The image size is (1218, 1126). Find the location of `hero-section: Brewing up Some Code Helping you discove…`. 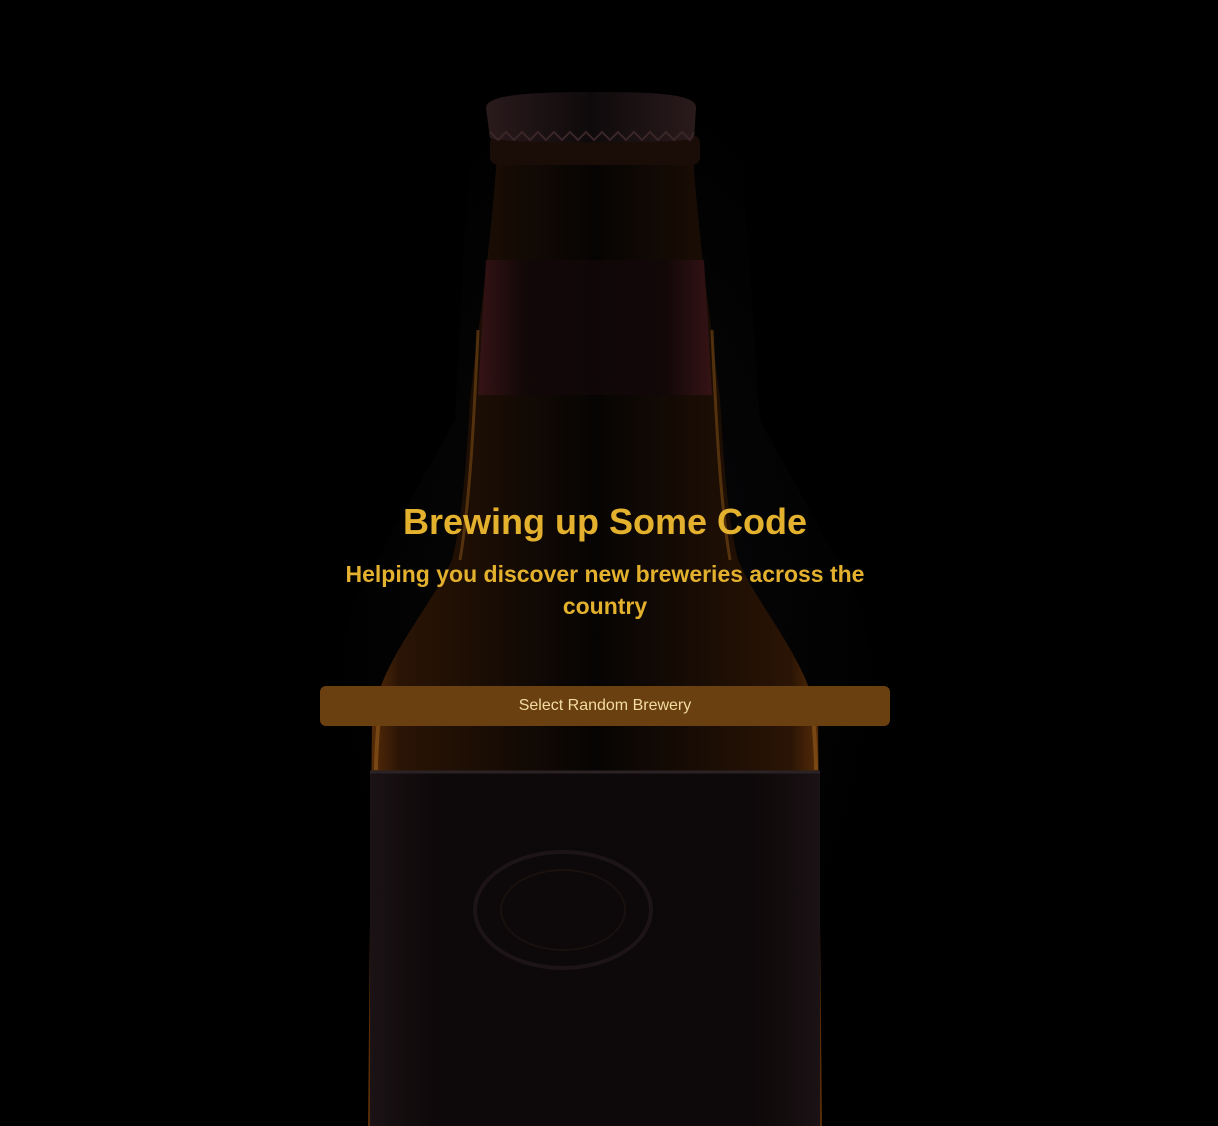

hero-section: Brewing up Some Code Helping you discove… is located at coordinates (605, 560).